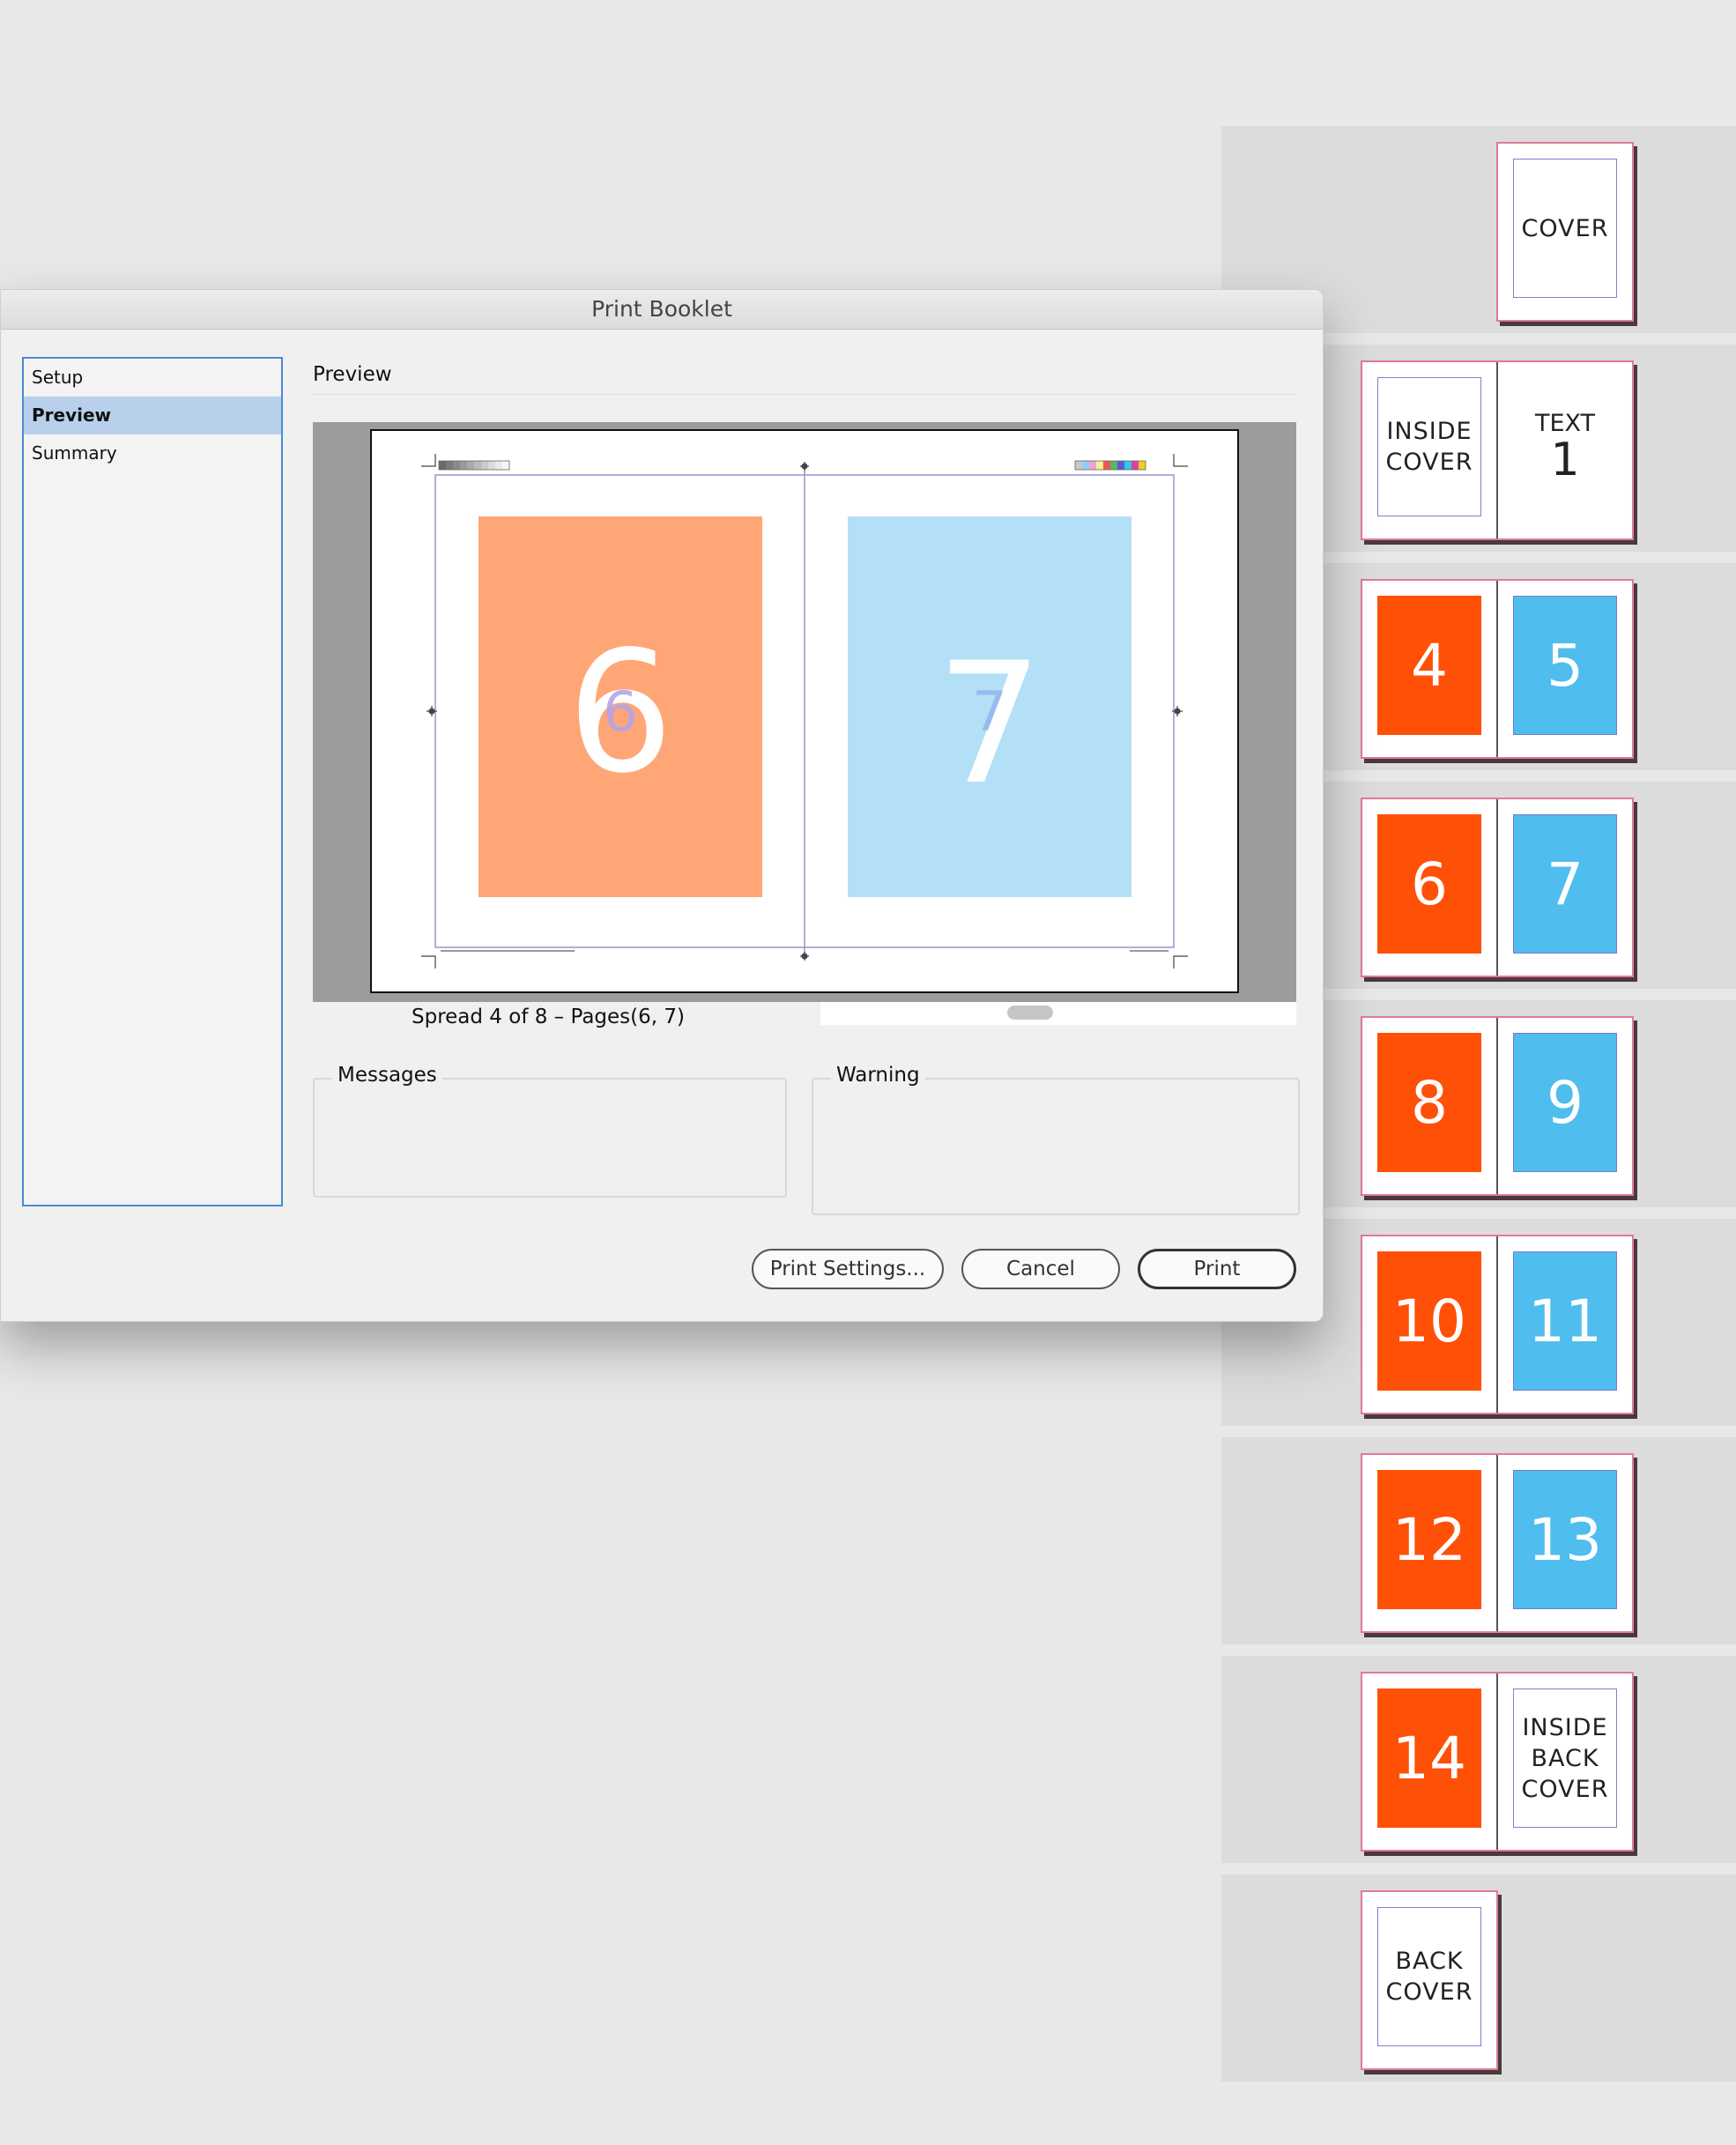  I want to click on page-thumbnail-number: 1, so click(1565, 460).